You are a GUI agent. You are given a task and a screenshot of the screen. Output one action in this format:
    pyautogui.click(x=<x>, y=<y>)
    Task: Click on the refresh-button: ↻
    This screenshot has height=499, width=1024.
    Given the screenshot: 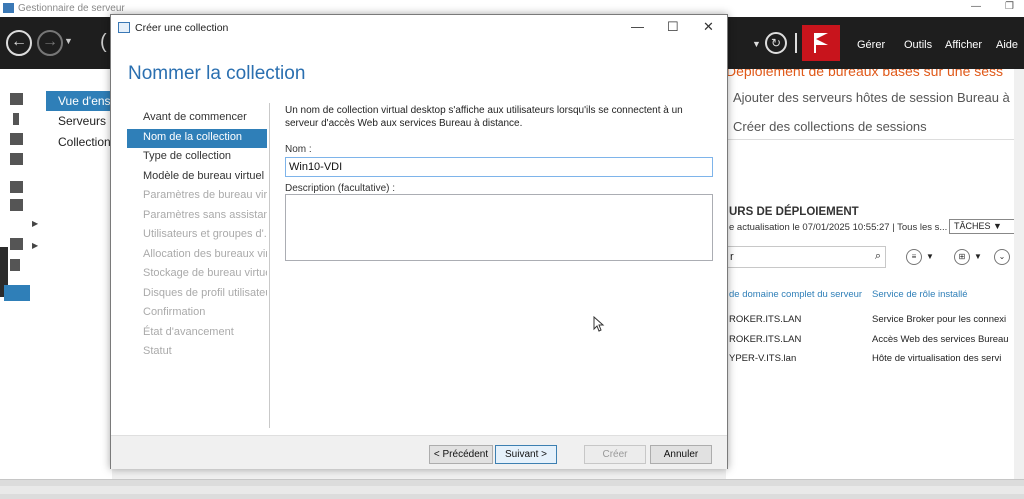 What is the action you would take?
    pyautogui.click(x=776, y=43)
    